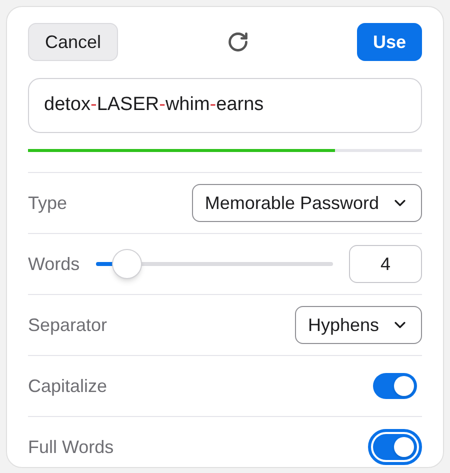 The image size is (450, 473). What do you see at coordinates (71, 447) in the screenshot?
I see `option-label: Full Words` at bounding box center [71, 447].